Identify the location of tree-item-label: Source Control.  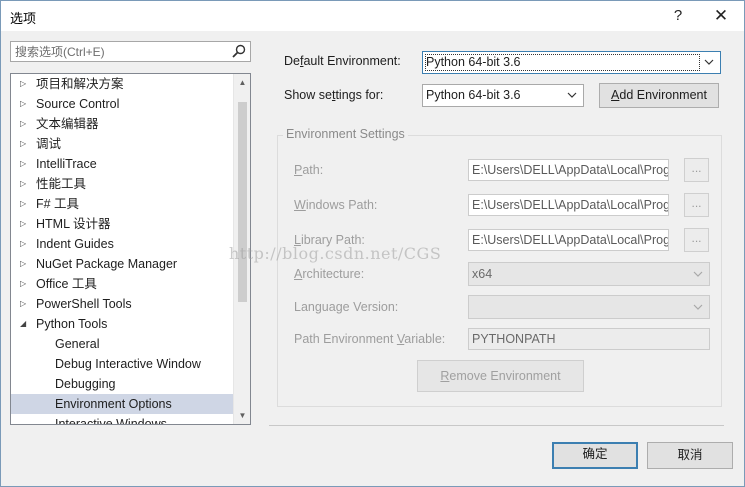
(78, 104).